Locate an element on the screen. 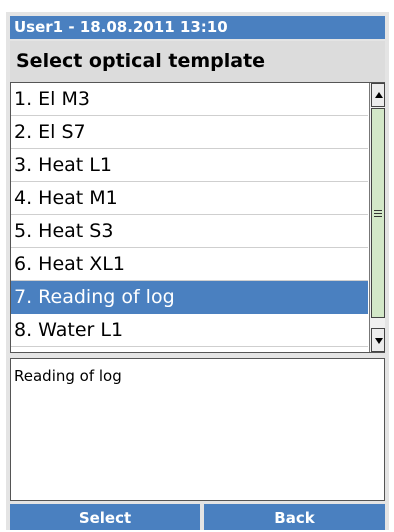 This screenshot has width=394, height=532. list-scrollbar is located at coordinates (377, 217).